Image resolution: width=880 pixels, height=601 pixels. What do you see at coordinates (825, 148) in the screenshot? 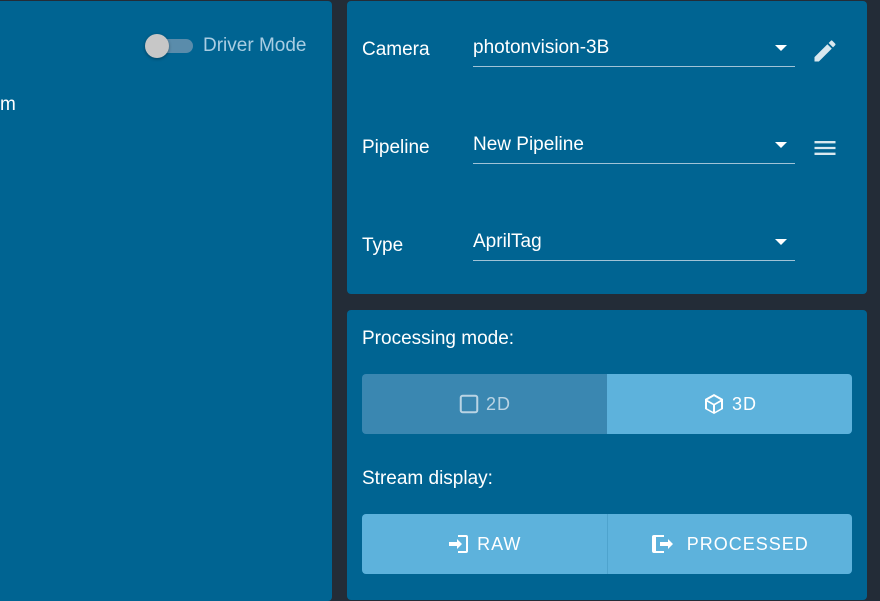
I see `menu-icon` at bounding box center [825, 148].